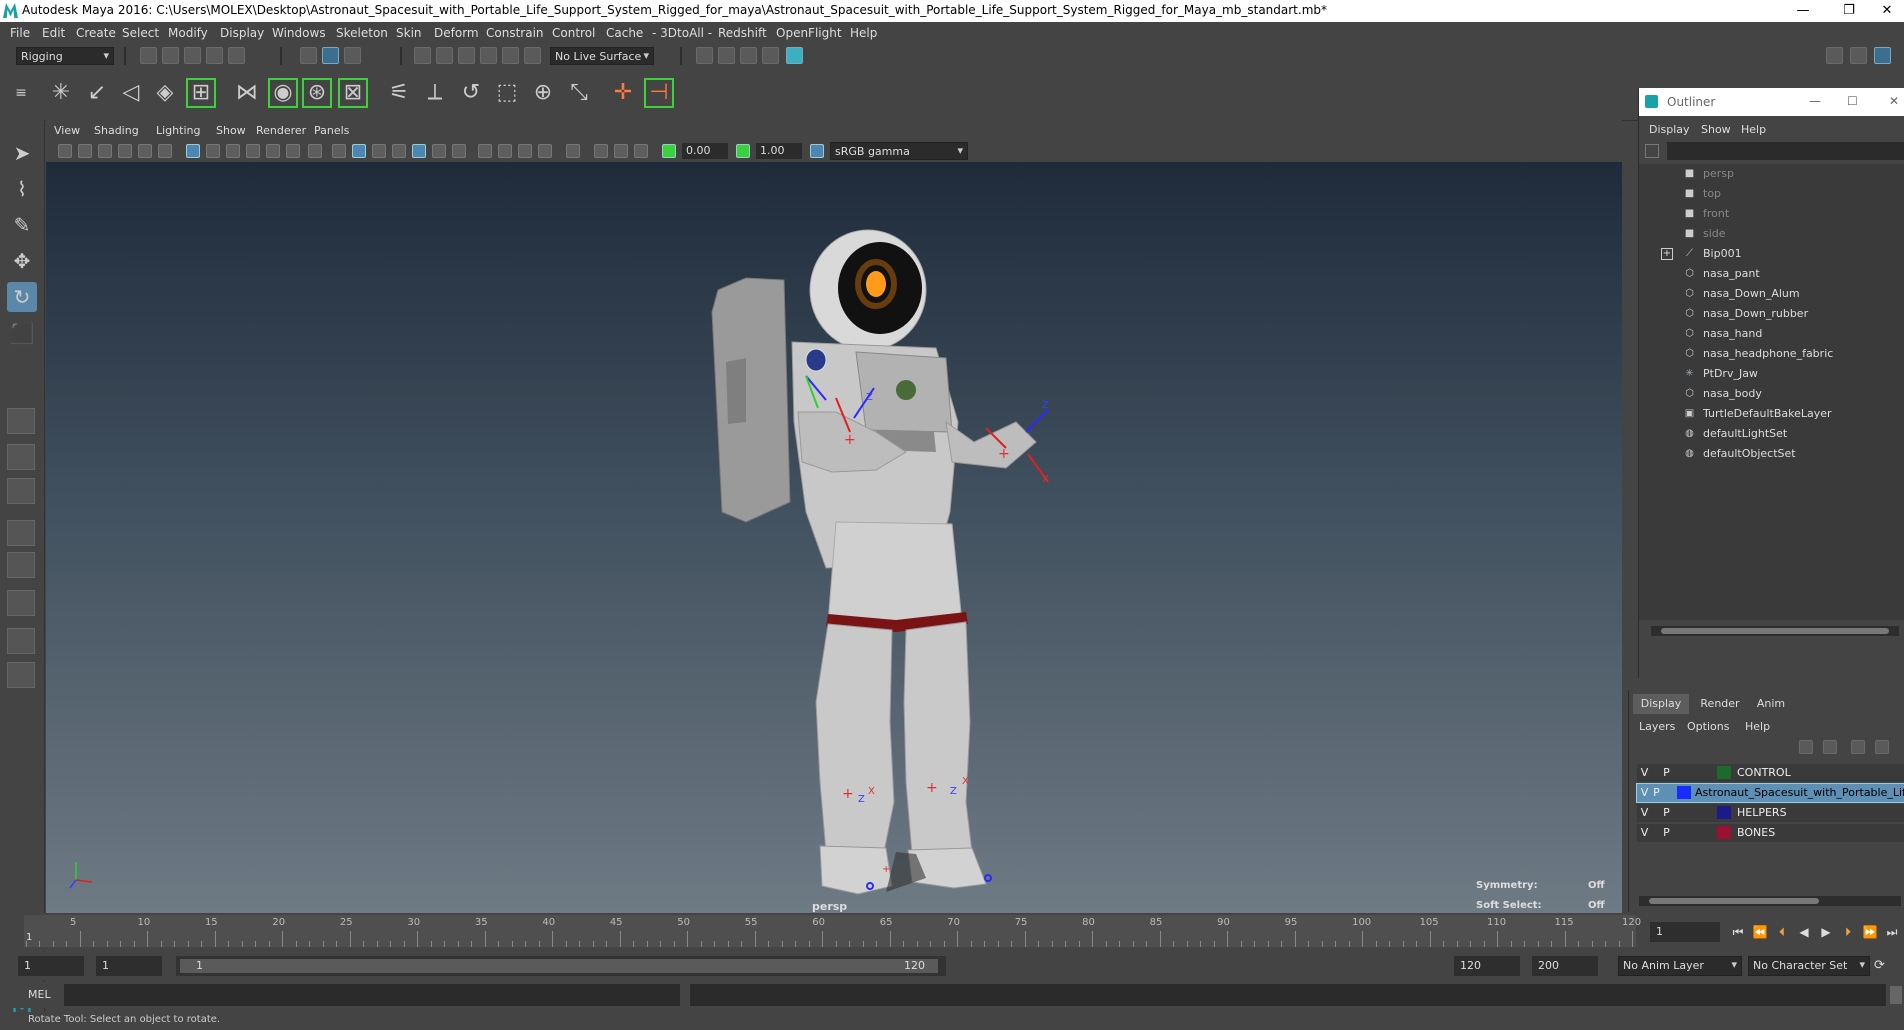  I want to click on layer-row: V P CONTROL, so click(1770, 773).